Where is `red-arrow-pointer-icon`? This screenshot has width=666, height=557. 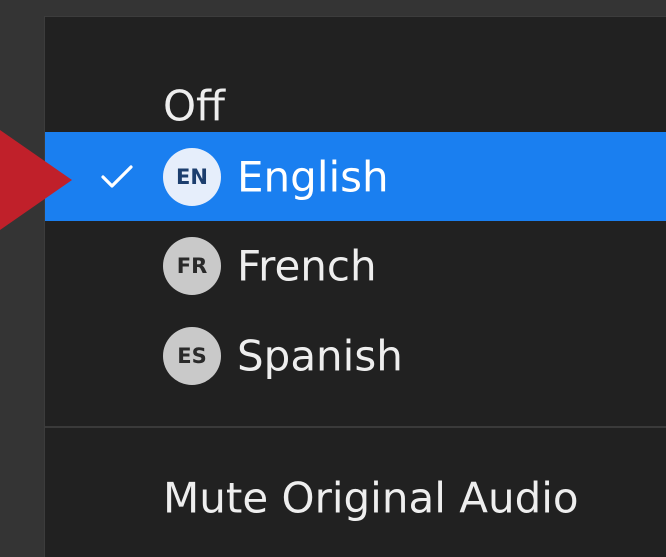 red-arrow-pointer-icon is located at coordinates (36, 180).